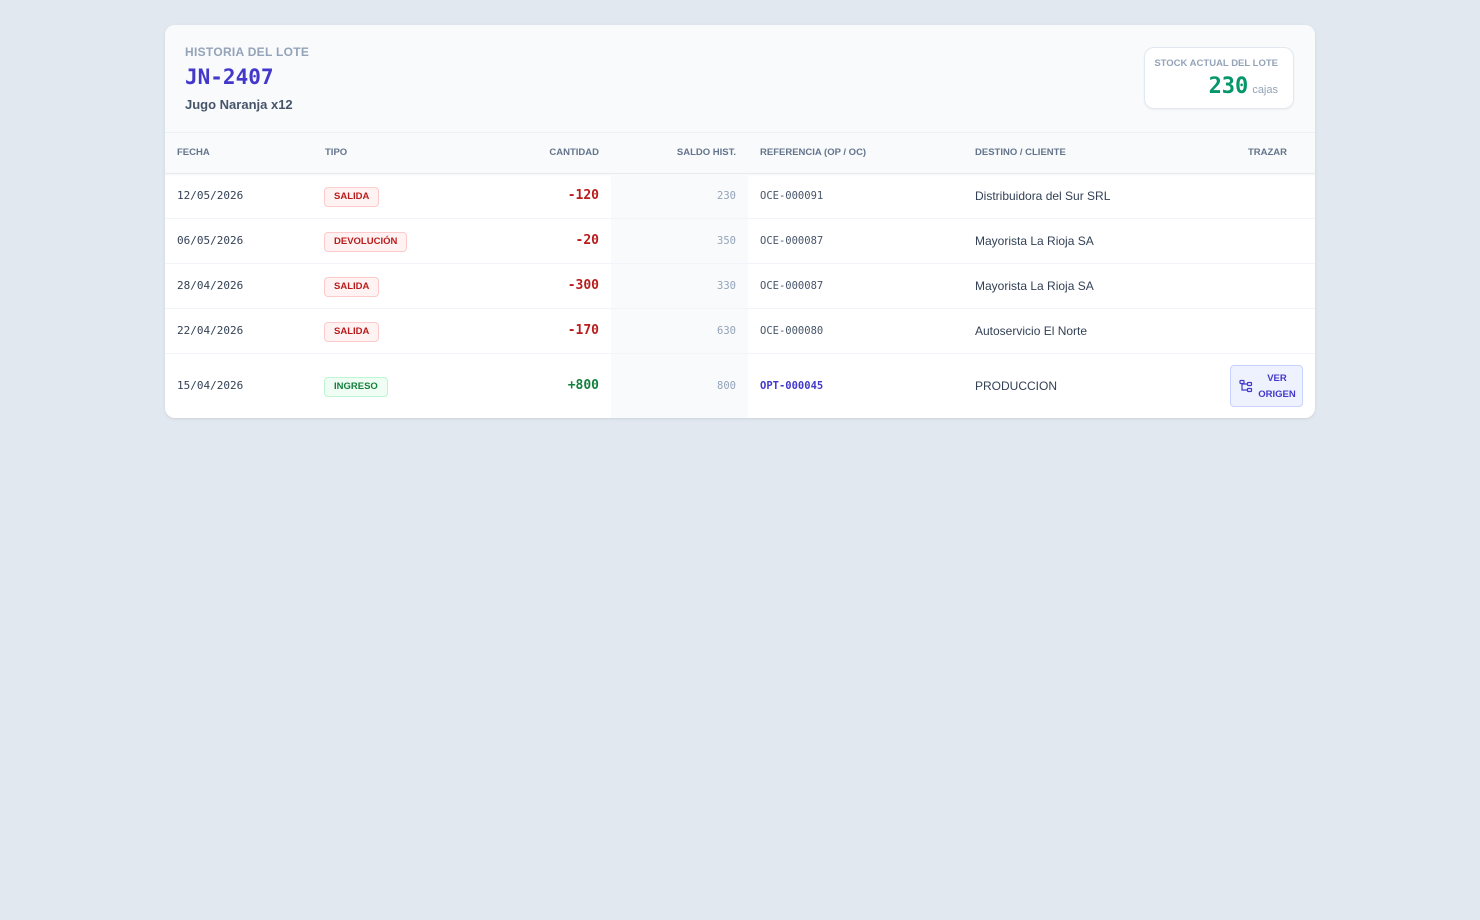 The width and height of the screenshot is (1480, 920). What do you see at coordinates (1267, 152) in the screenshot?
I see `column-header-trazar: TRAZAR` at bounding box center [1267, 152].